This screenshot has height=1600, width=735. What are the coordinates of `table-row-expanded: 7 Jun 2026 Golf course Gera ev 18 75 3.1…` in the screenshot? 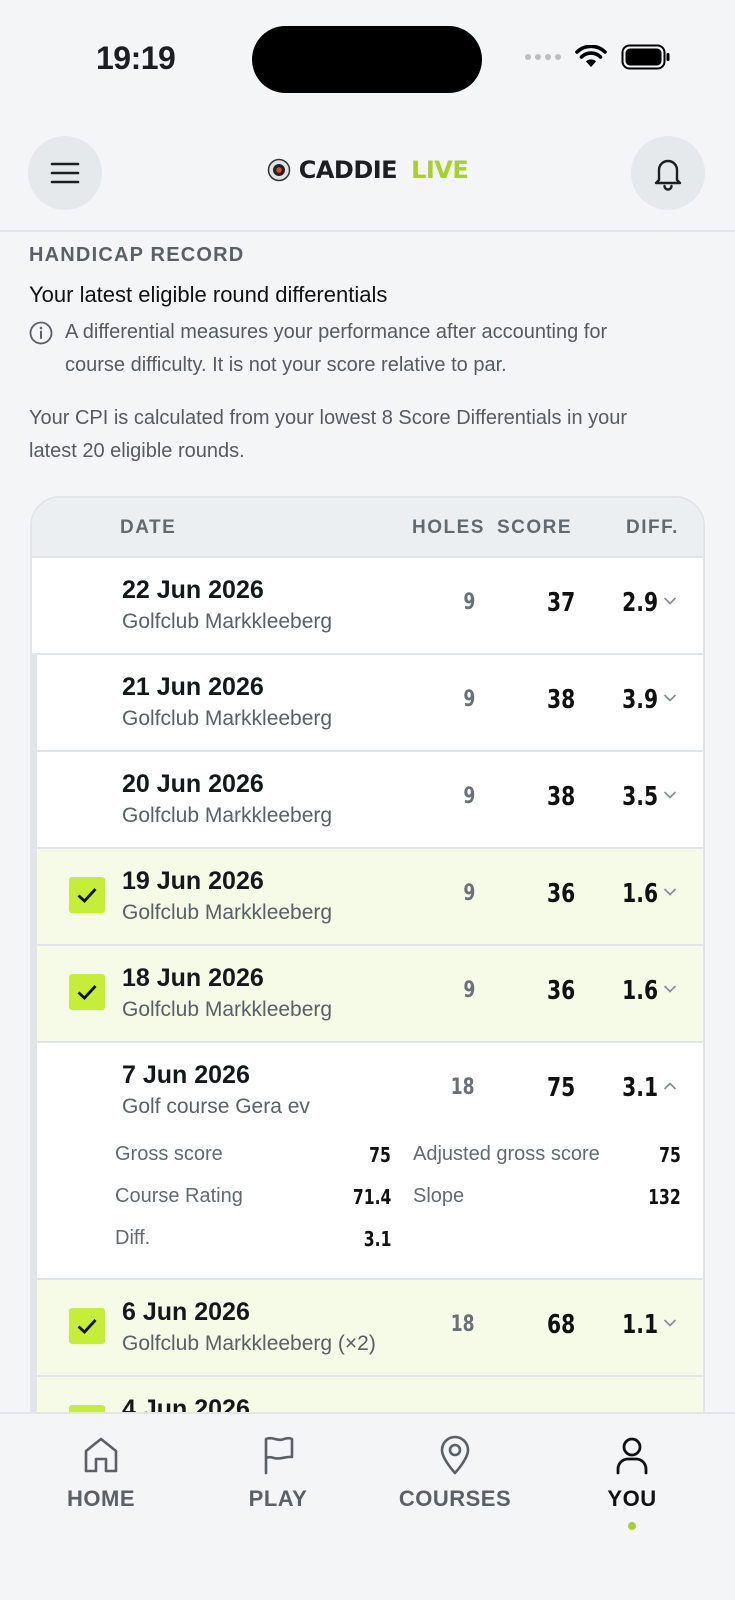 It's located at (367, 1161).